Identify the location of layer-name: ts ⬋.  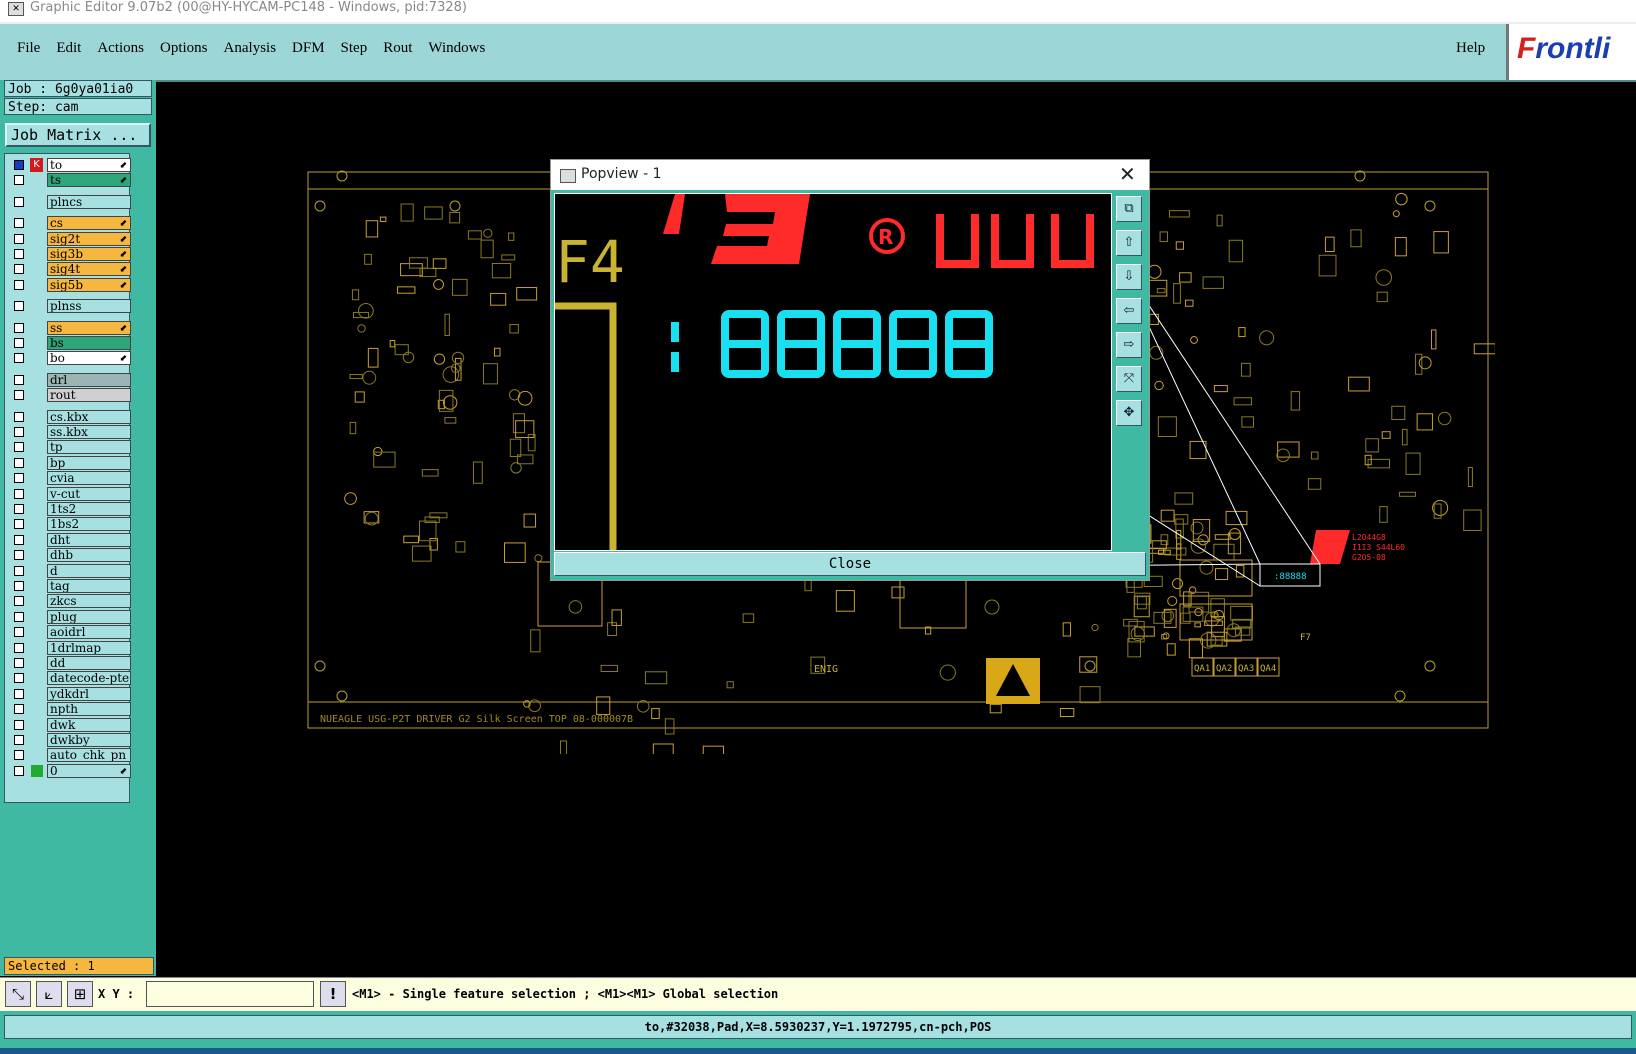
(89, 180).